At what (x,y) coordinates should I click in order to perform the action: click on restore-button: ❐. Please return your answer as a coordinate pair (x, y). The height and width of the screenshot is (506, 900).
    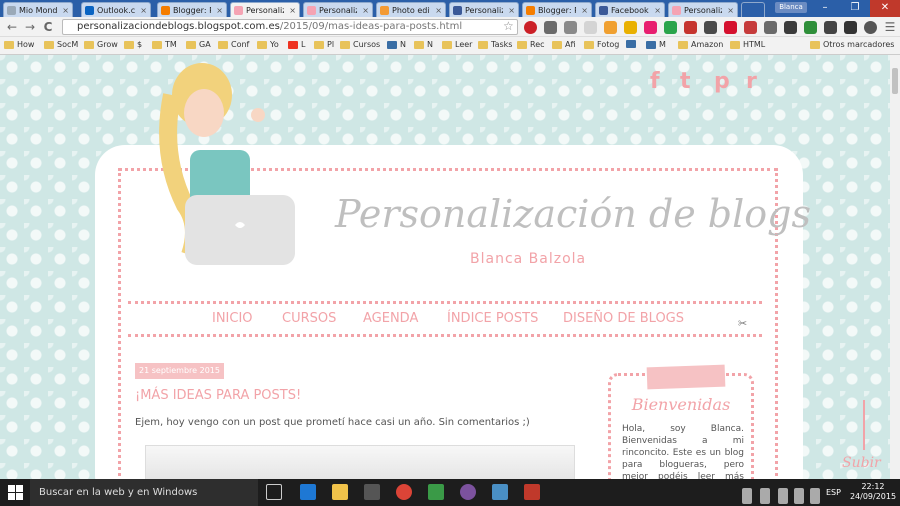
    Looking at the image, I should click on (855, 8).